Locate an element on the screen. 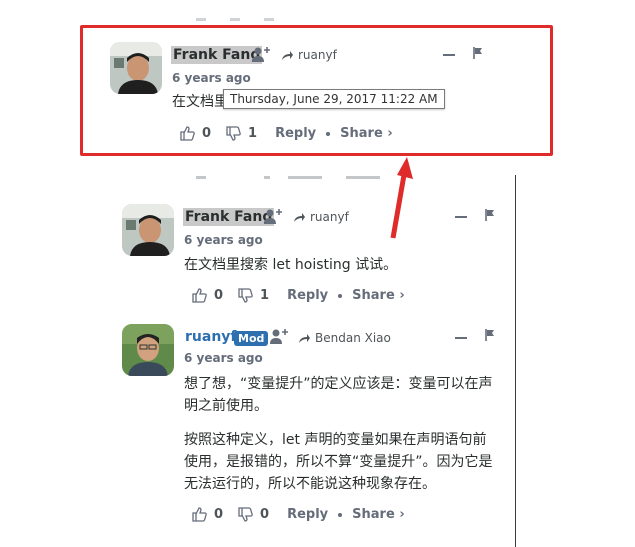 The width and height of the screenshot is (635, 547). comment-footer: 0 1 Reply Share › is located at coordinates (298, 295).